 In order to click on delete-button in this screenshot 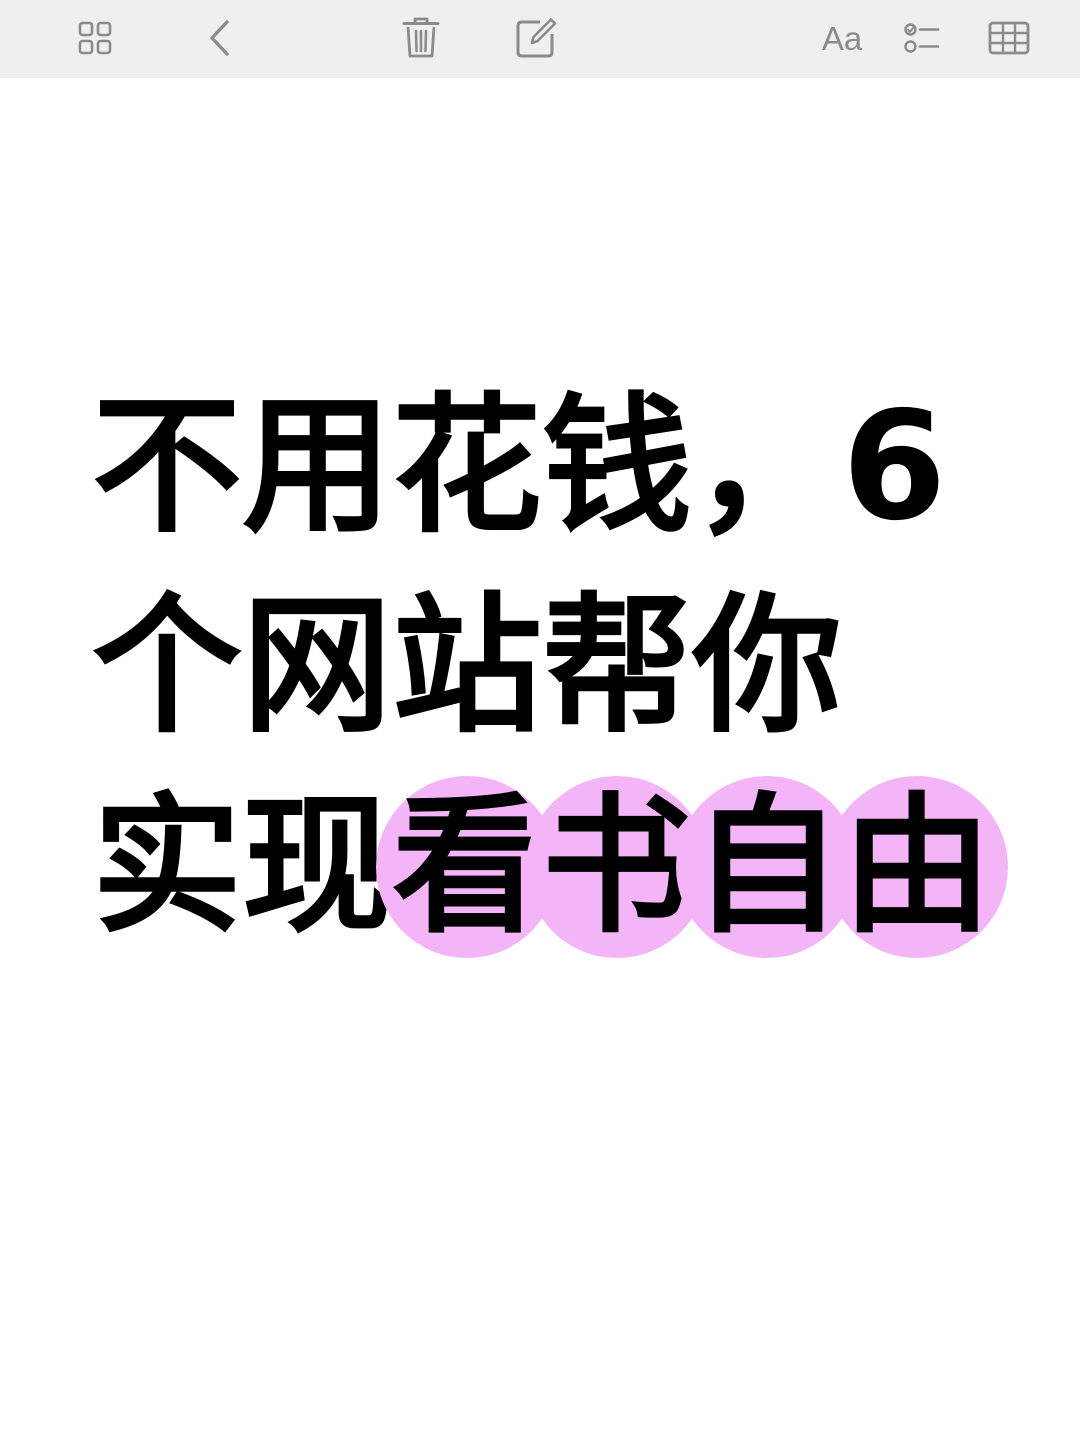, I will do `click(421, 38)`.